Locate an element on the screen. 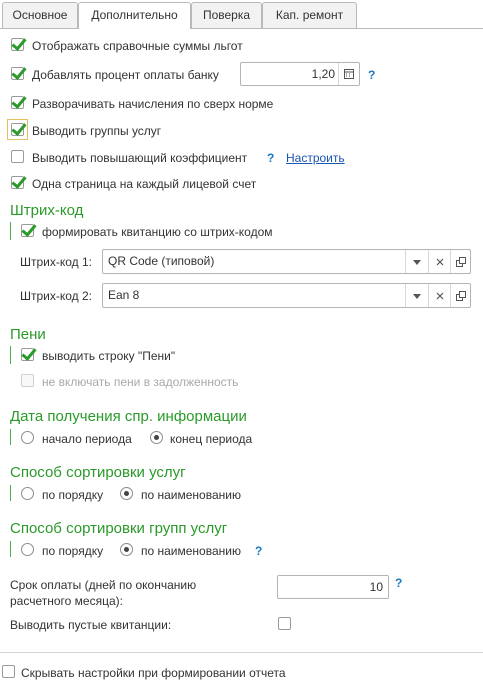  exclude-penalty-label: не включать пени в задолженность is located at coordinates (140, 382).